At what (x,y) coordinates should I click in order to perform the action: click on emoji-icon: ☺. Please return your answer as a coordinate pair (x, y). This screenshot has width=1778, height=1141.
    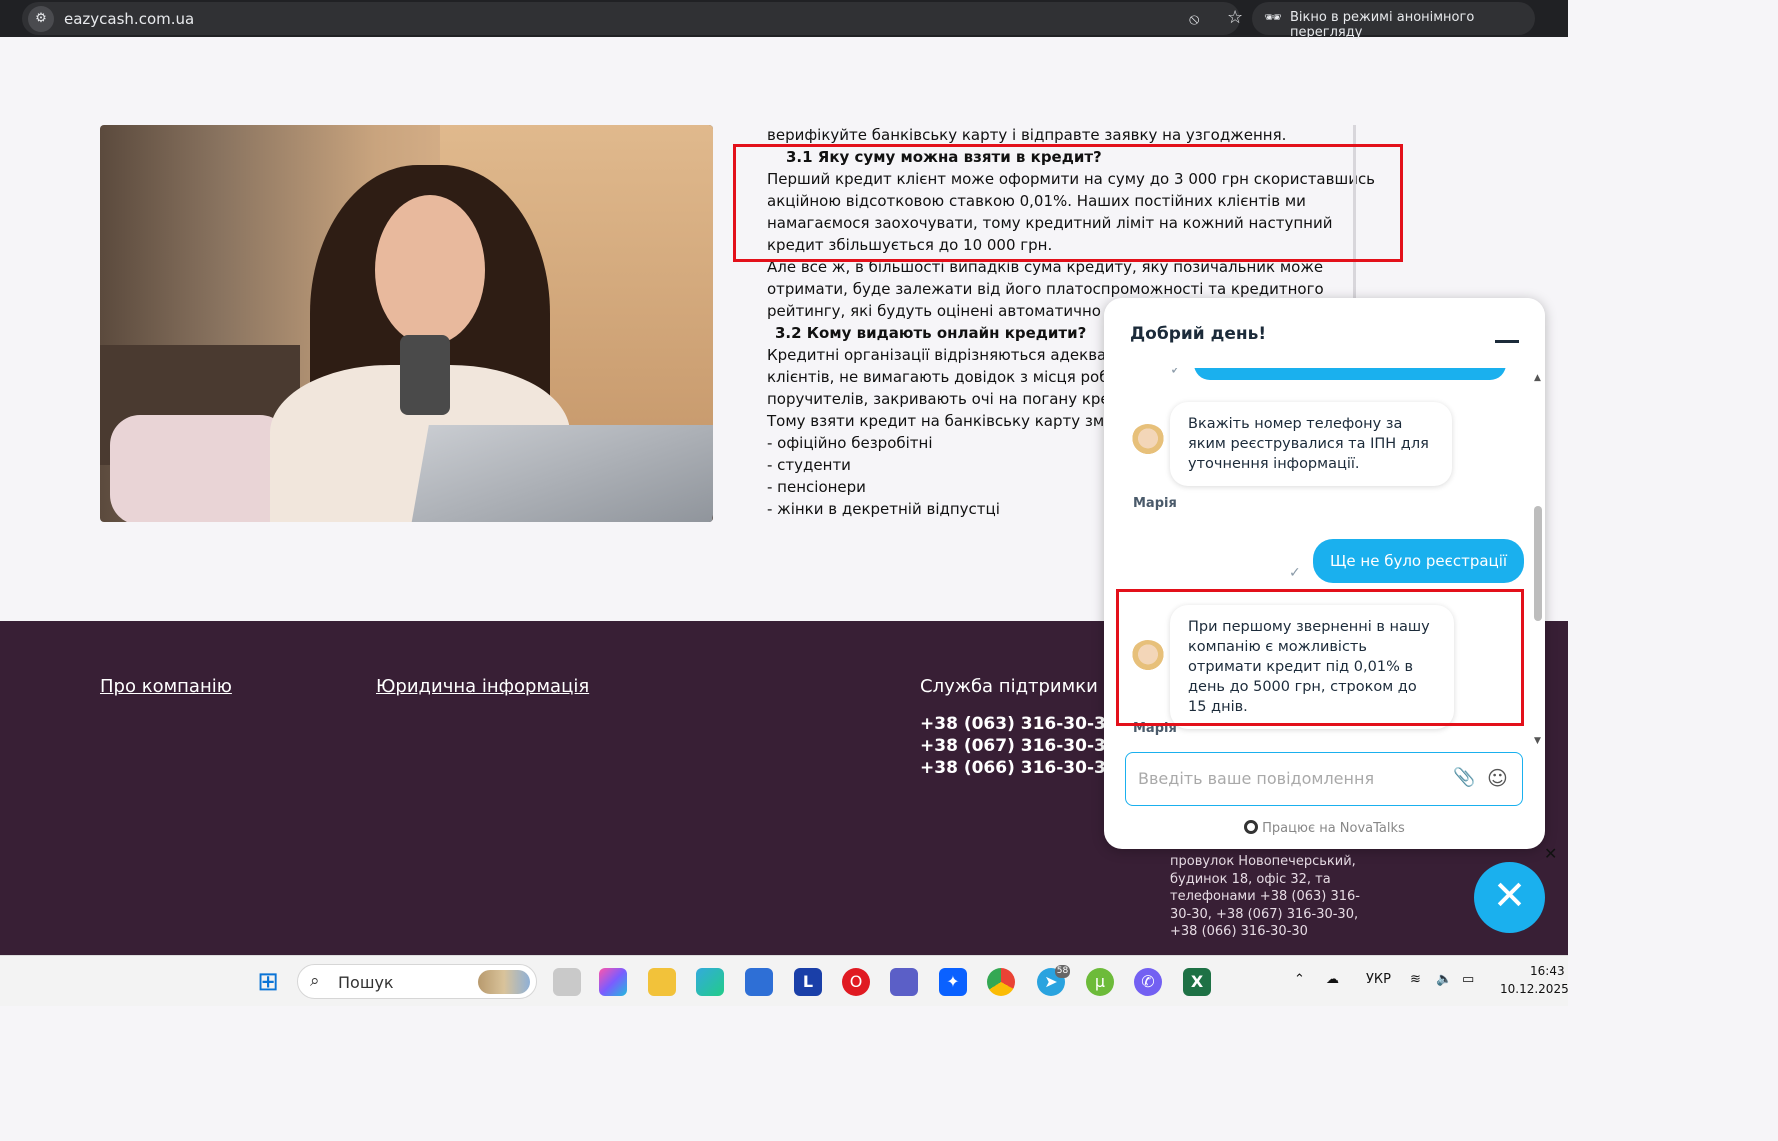
    Looking at the image, I should click on (1497, 778).